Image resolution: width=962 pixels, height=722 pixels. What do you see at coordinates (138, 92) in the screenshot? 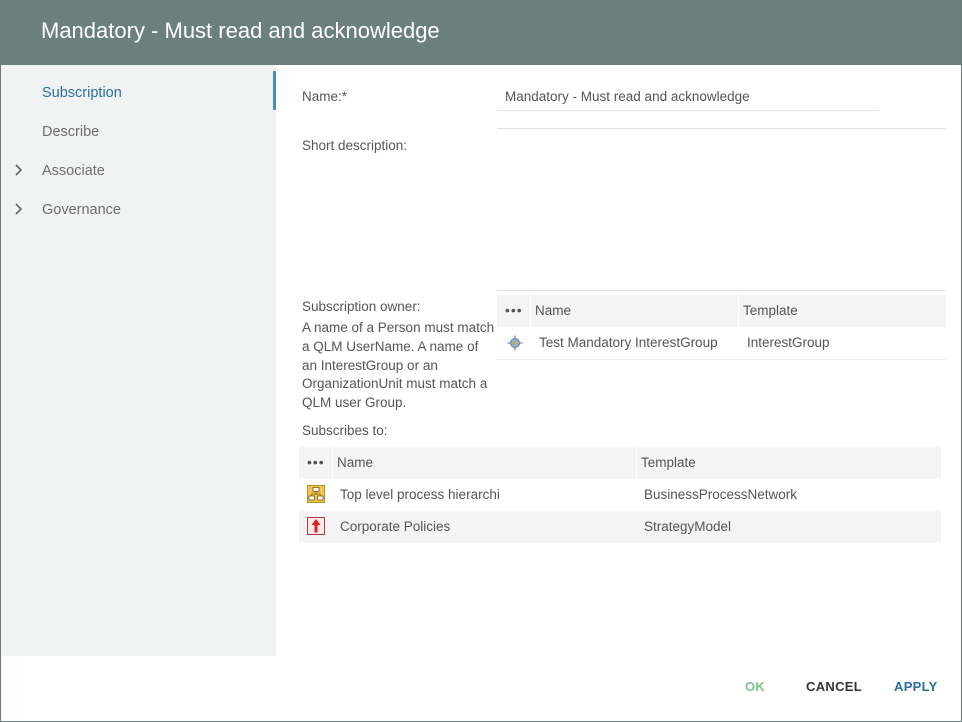
I see `sidebar-item-subscription: Subscription` at bounding box center [138, 92].